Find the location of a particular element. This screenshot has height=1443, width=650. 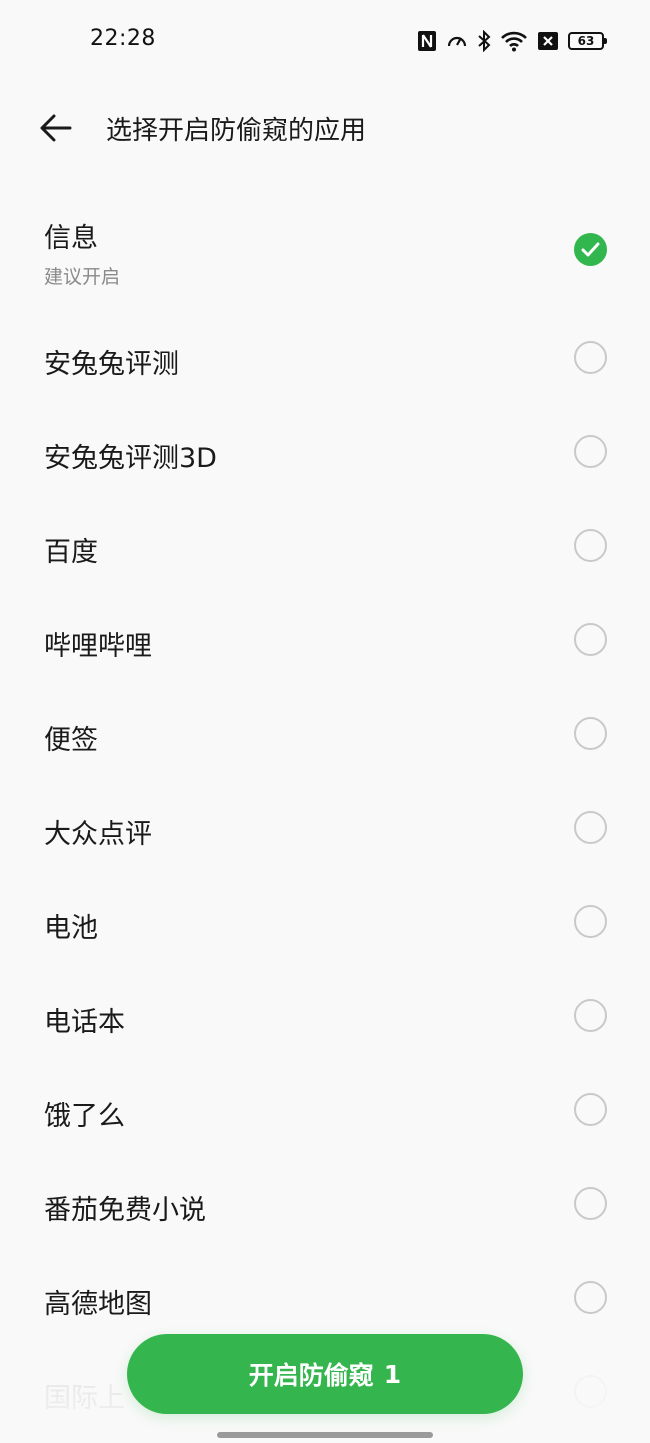

home-indicator is located at coordinates (325, 1435).